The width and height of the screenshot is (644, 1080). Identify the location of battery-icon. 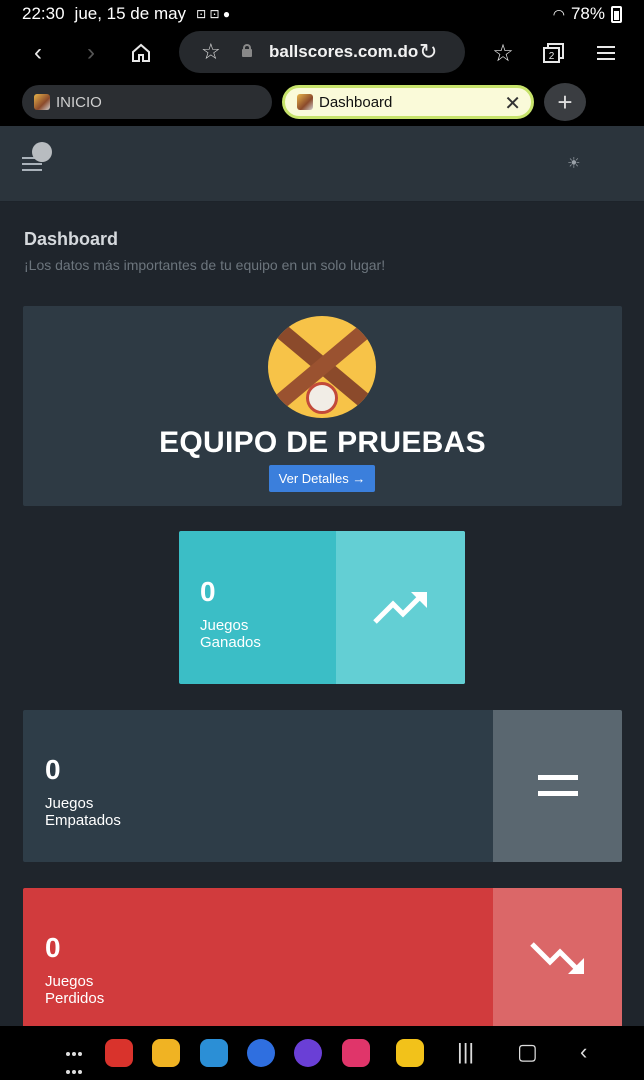
(616, 14).